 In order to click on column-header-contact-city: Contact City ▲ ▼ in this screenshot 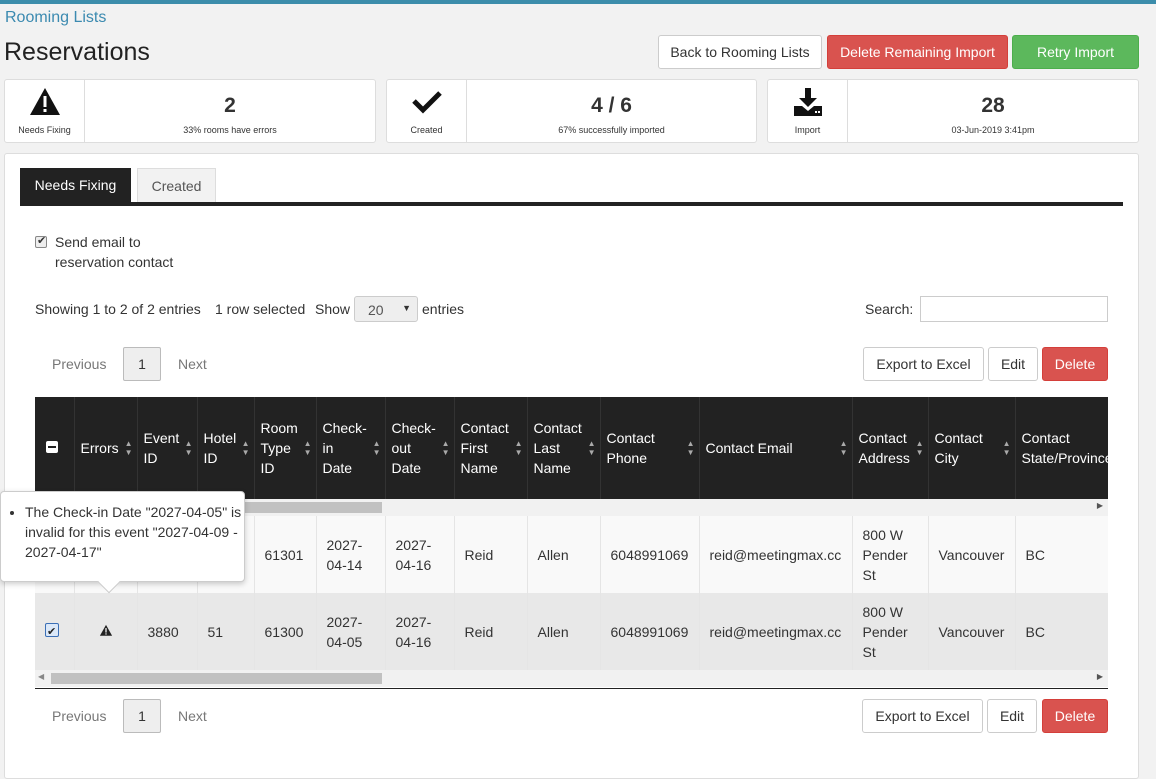, I will do `click(972, 448)`.